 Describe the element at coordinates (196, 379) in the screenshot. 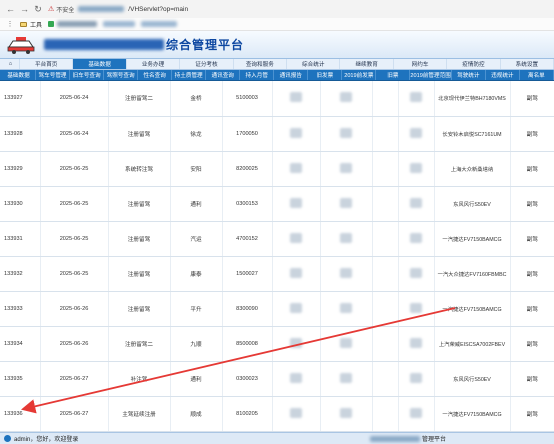

I see `row-region: 通利` at that location.